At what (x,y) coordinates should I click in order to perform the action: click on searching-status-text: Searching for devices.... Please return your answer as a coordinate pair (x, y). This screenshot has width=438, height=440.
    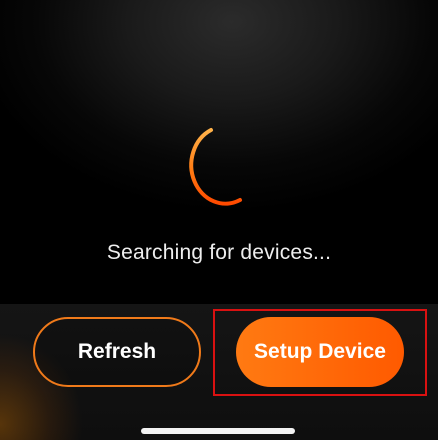
    Looking at the image, I should click on (219, 252).